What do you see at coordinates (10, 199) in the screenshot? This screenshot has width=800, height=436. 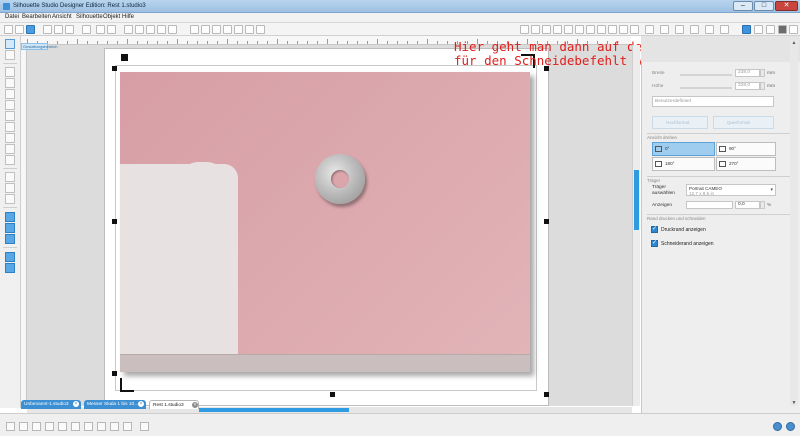 I see `knife-tool-icon` at bounding box center [10, 199].